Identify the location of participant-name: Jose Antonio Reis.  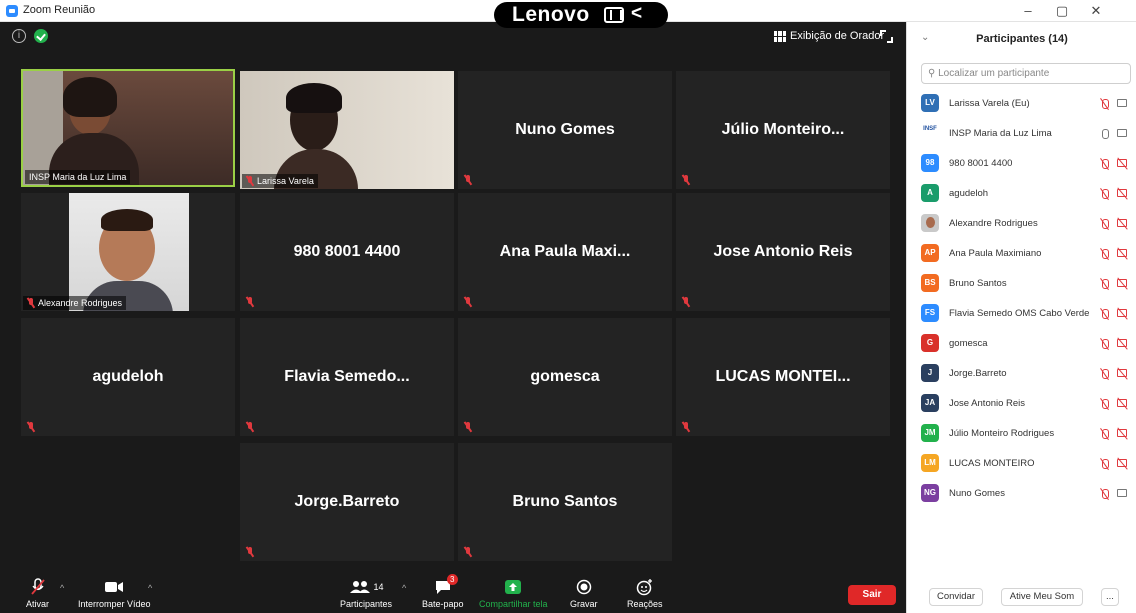
(783, 251).